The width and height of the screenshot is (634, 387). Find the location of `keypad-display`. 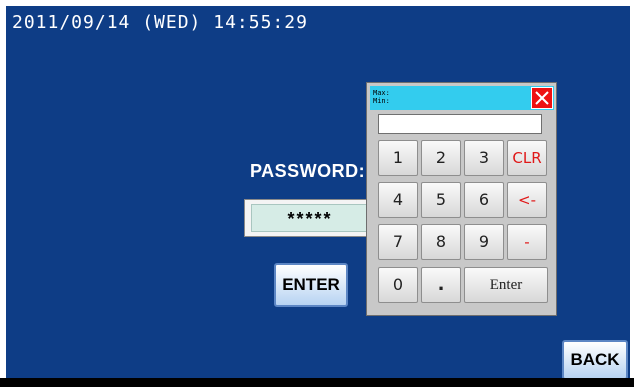

keypad-display is located at coordinates (460, 124).